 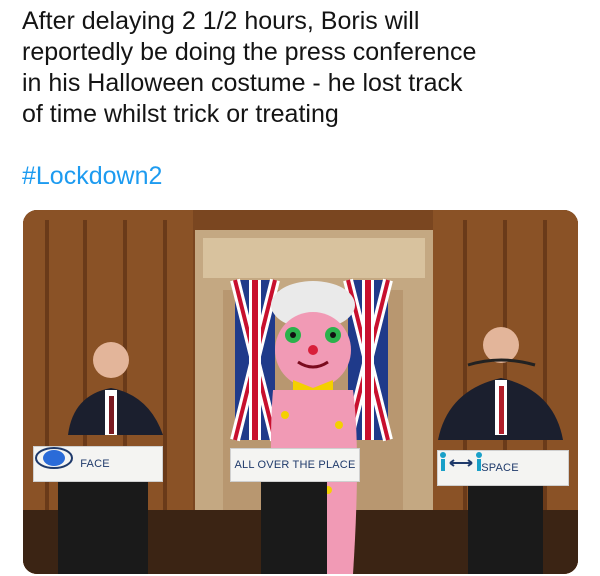 What do you see at coordinates (255, 360) in the screenshot?
I see `union-flag-left` at bounding box center [255, 360].